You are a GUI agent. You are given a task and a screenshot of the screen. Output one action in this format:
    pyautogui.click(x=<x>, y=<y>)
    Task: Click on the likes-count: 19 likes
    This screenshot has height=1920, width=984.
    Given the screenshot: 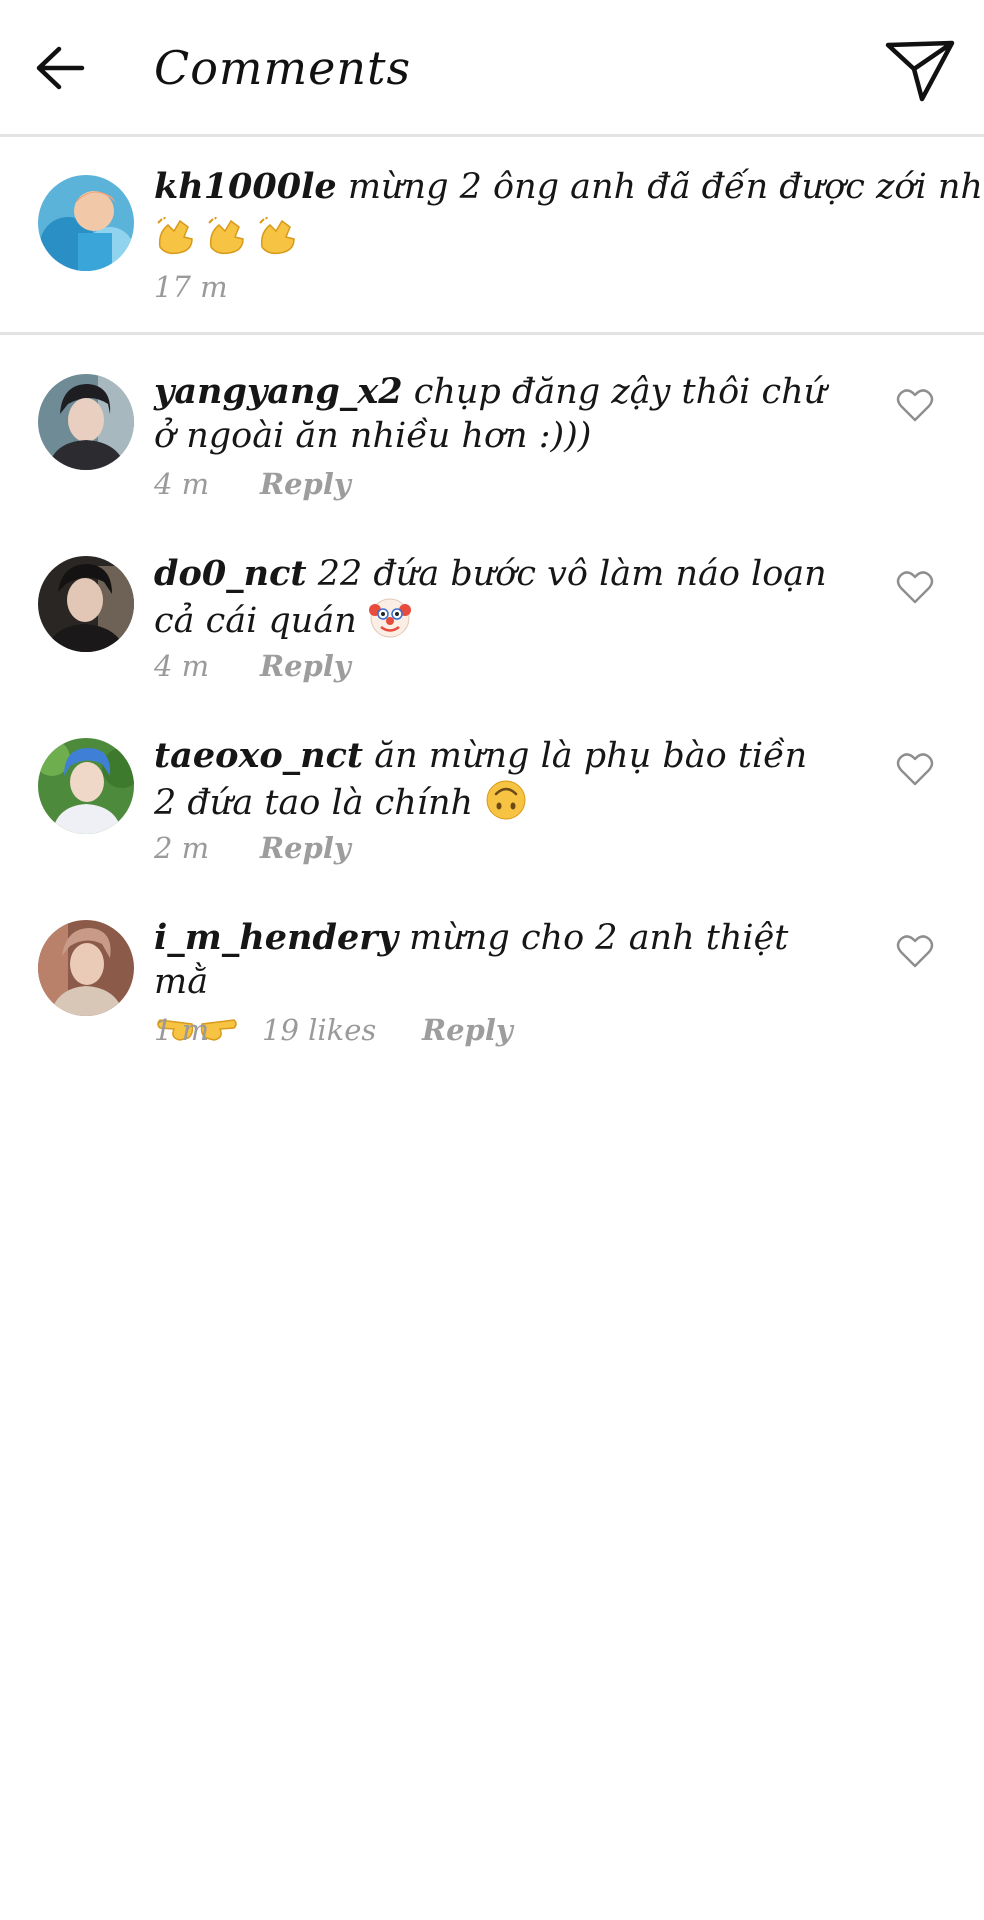 What is the action you would take?
    pyautogui.click(x=342, y=1030)
    